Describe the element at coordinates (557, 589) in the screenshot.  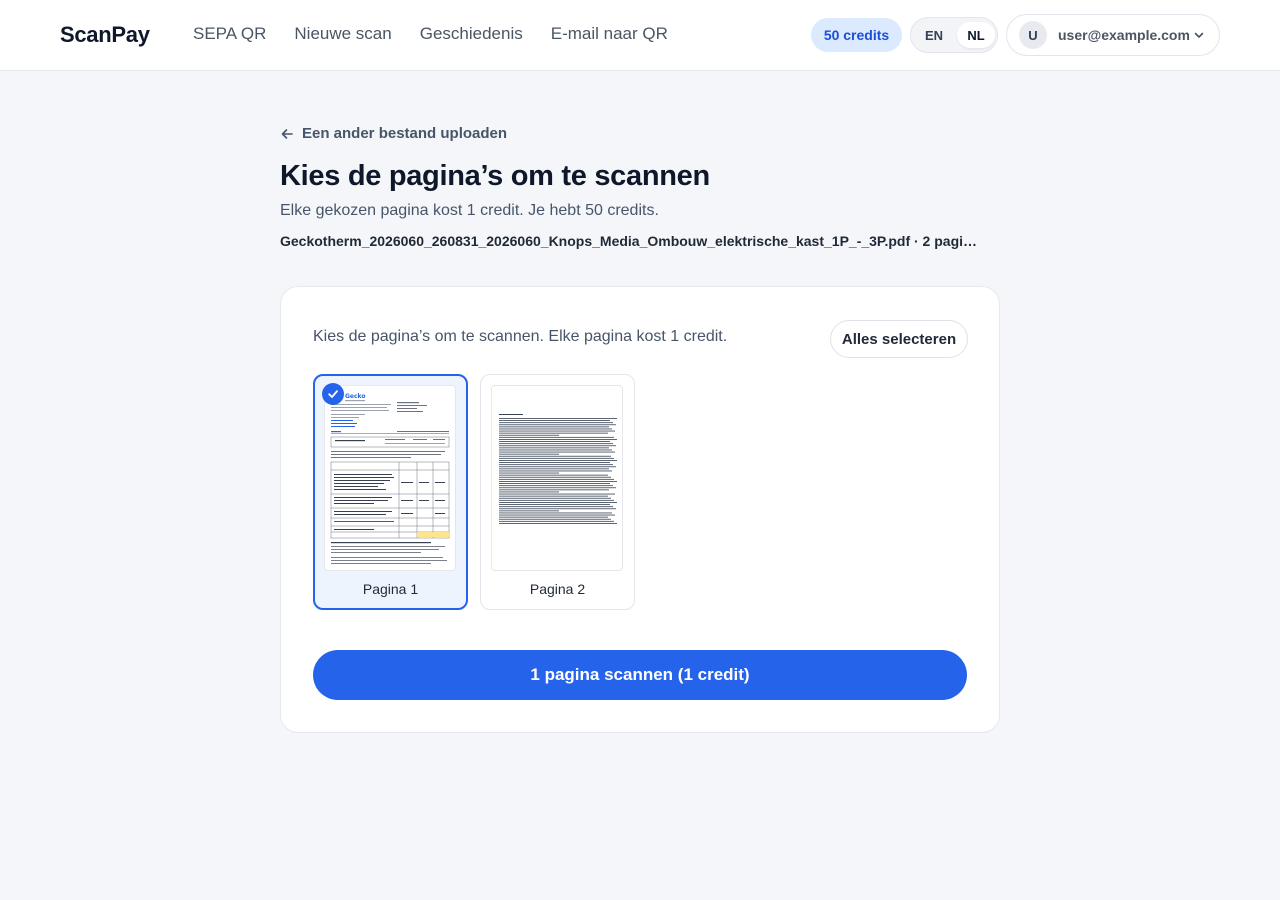
I see `page-label-2: Pagina 2` at that location.